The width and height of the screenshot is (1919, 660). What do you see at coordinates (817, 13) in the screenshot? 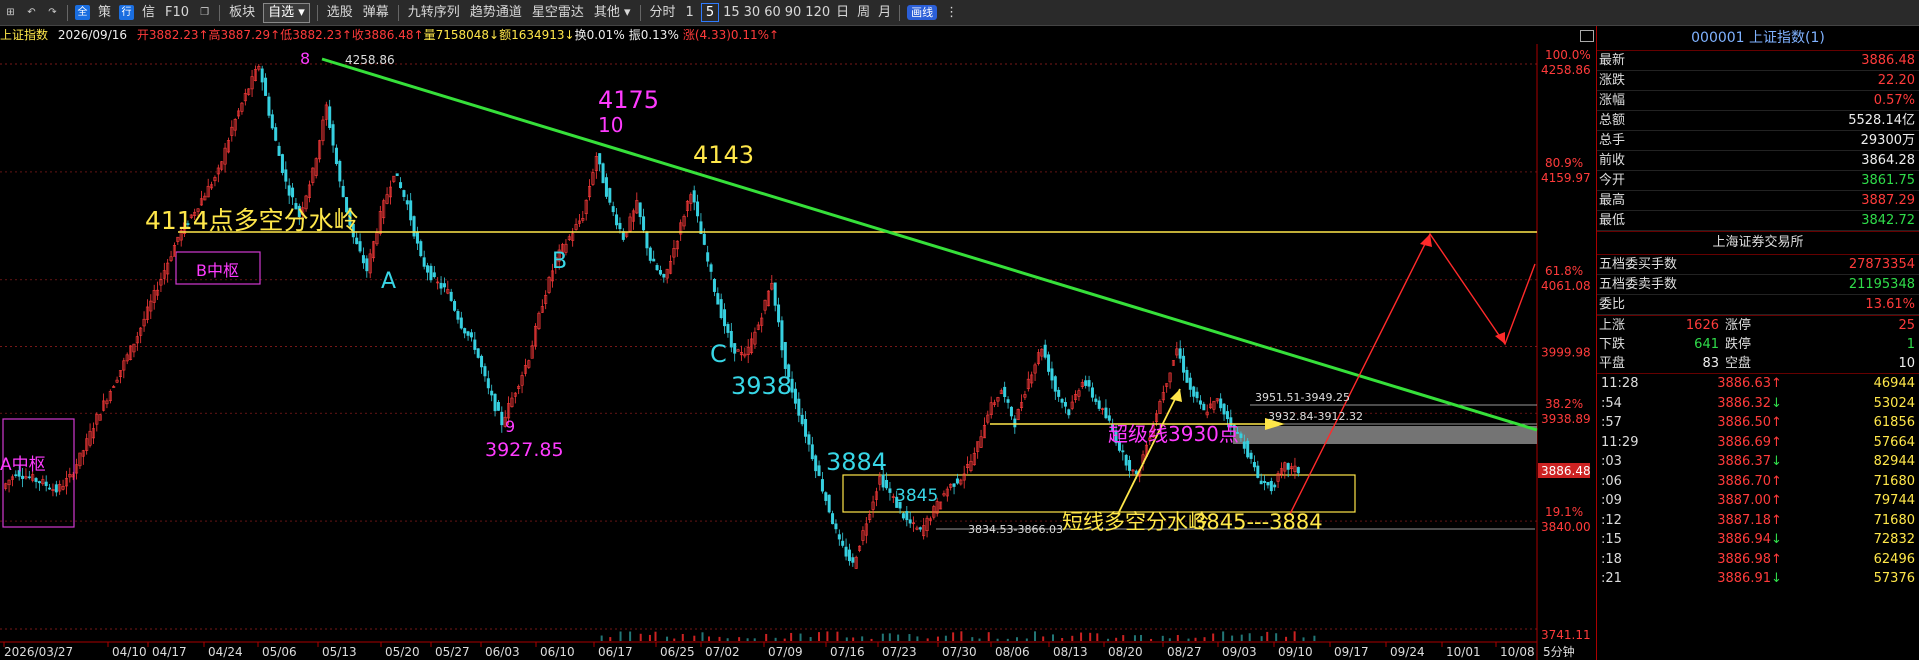
I see `period-120: 120` at bounding box center [817, 13].